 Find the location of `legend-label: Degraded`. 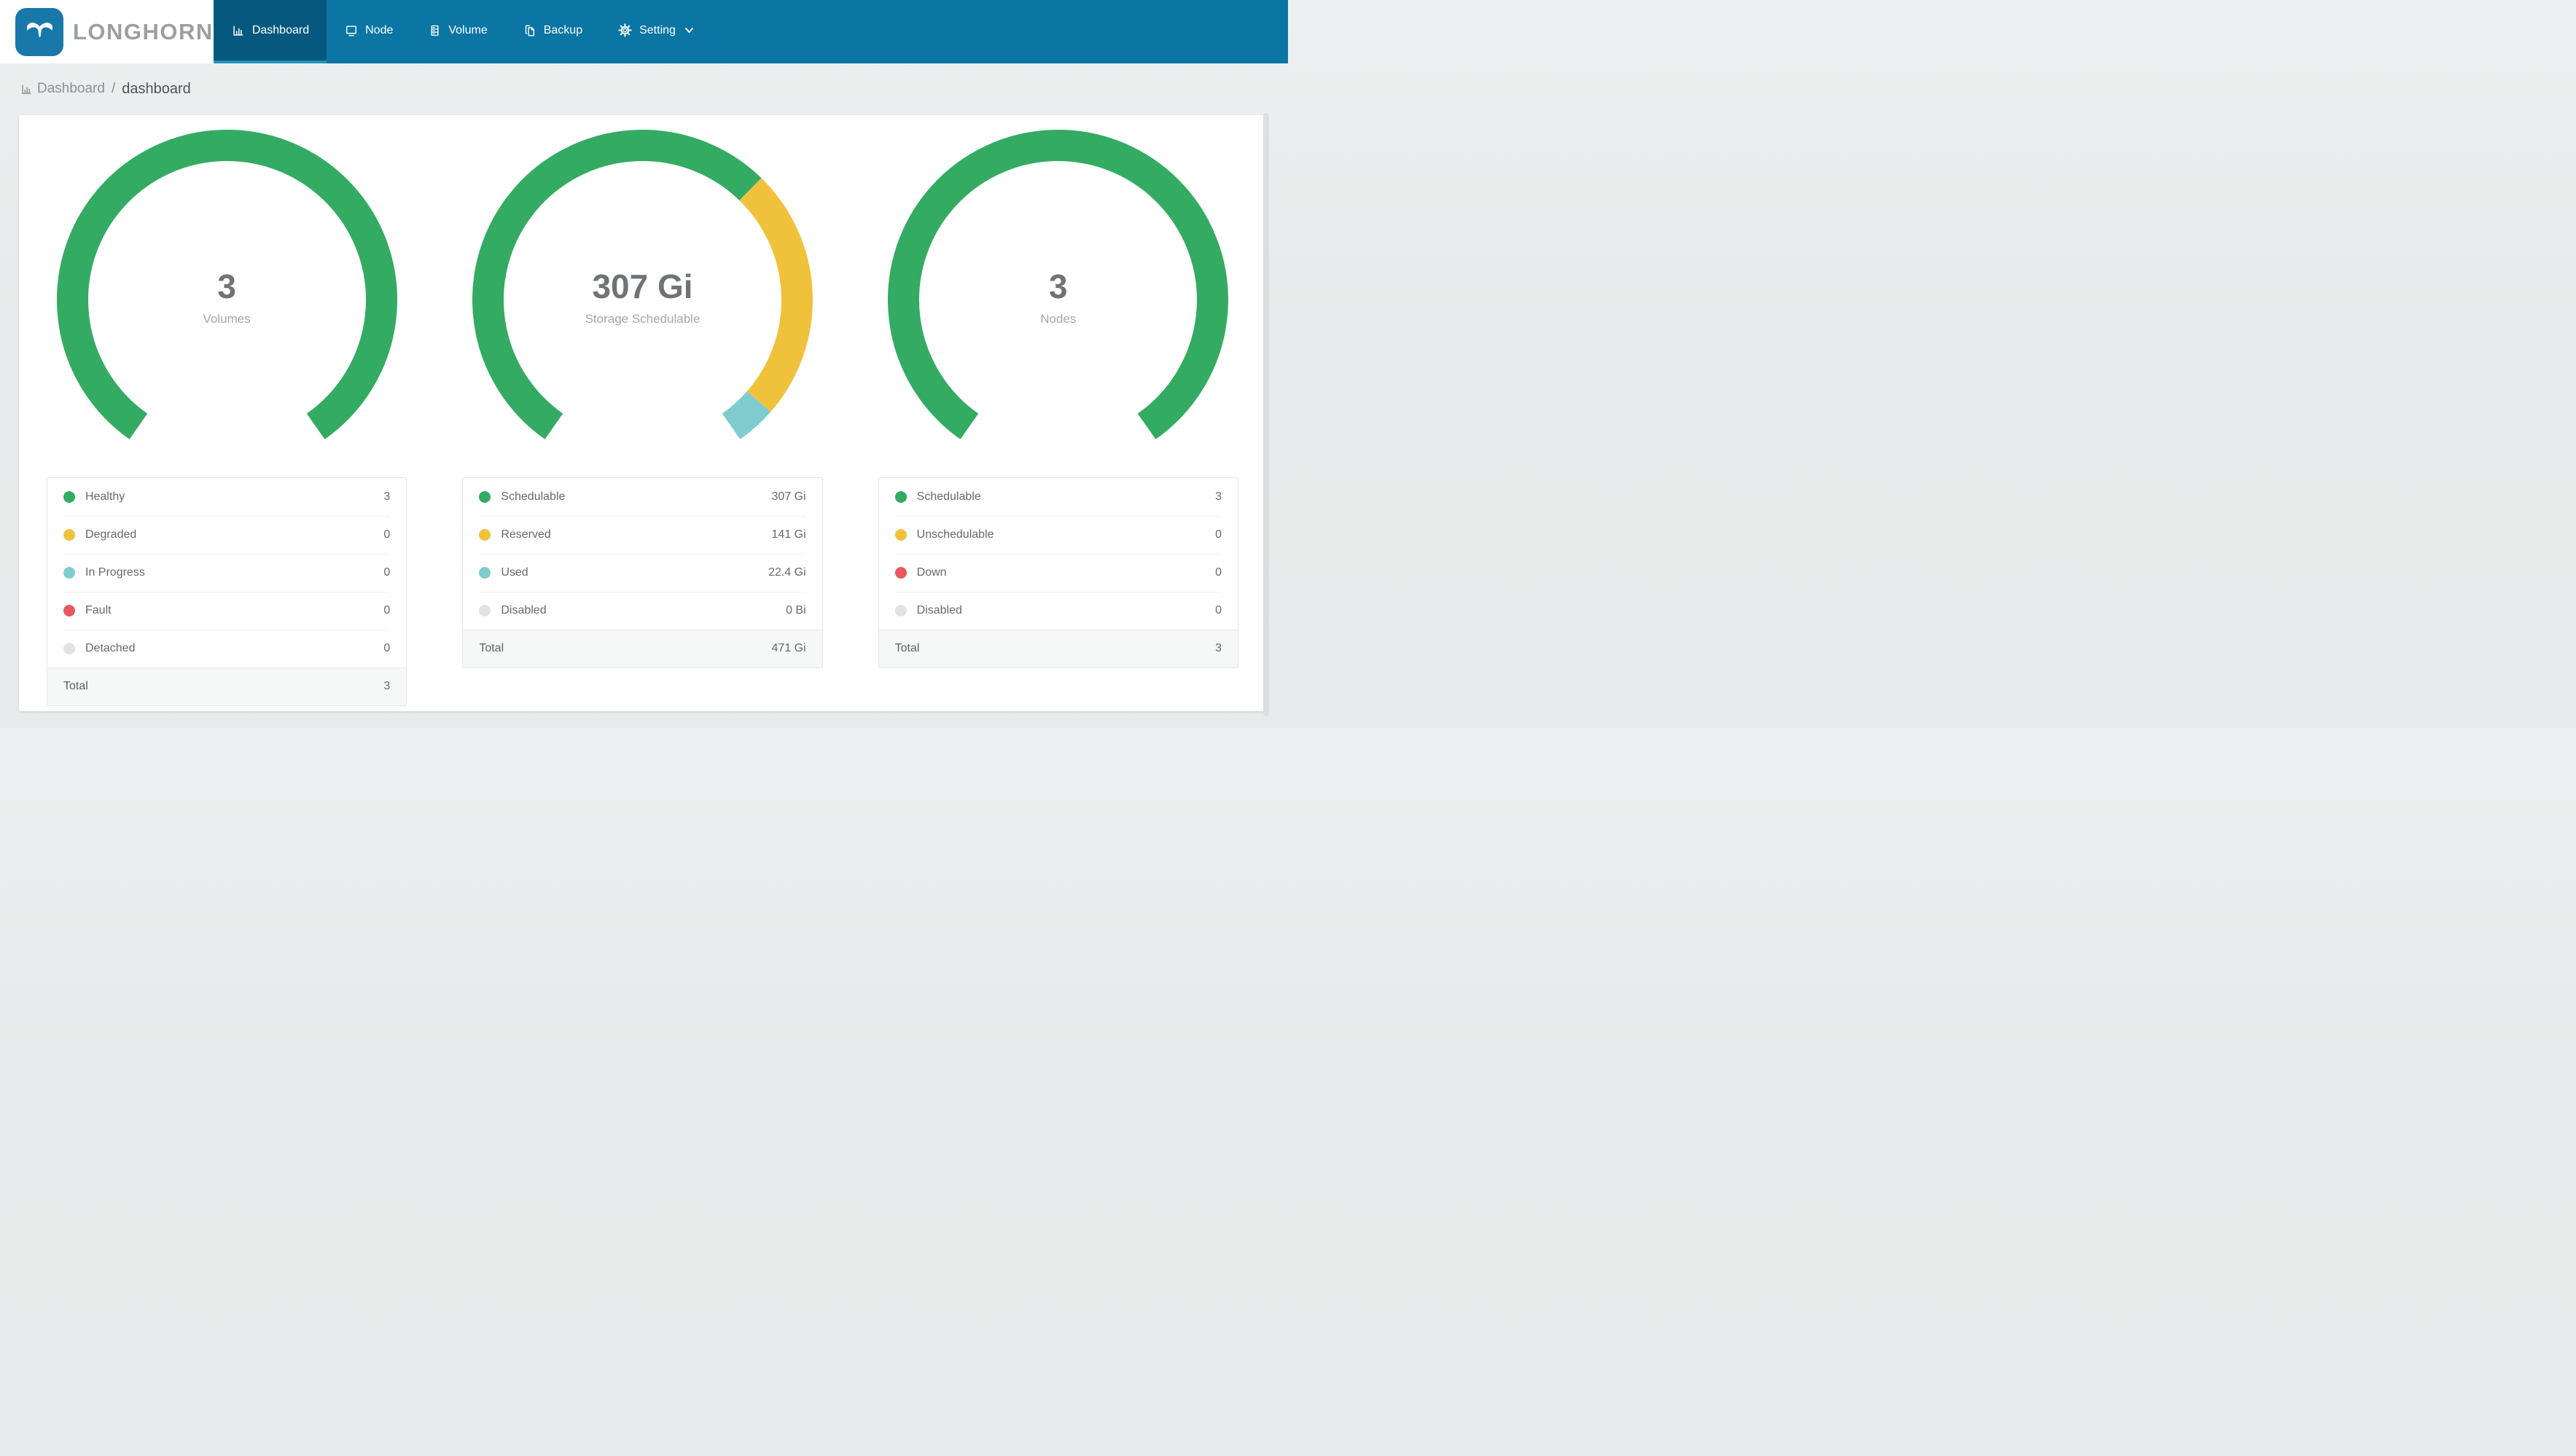

legend-label: Degraded is located at coordinates (111, 534).